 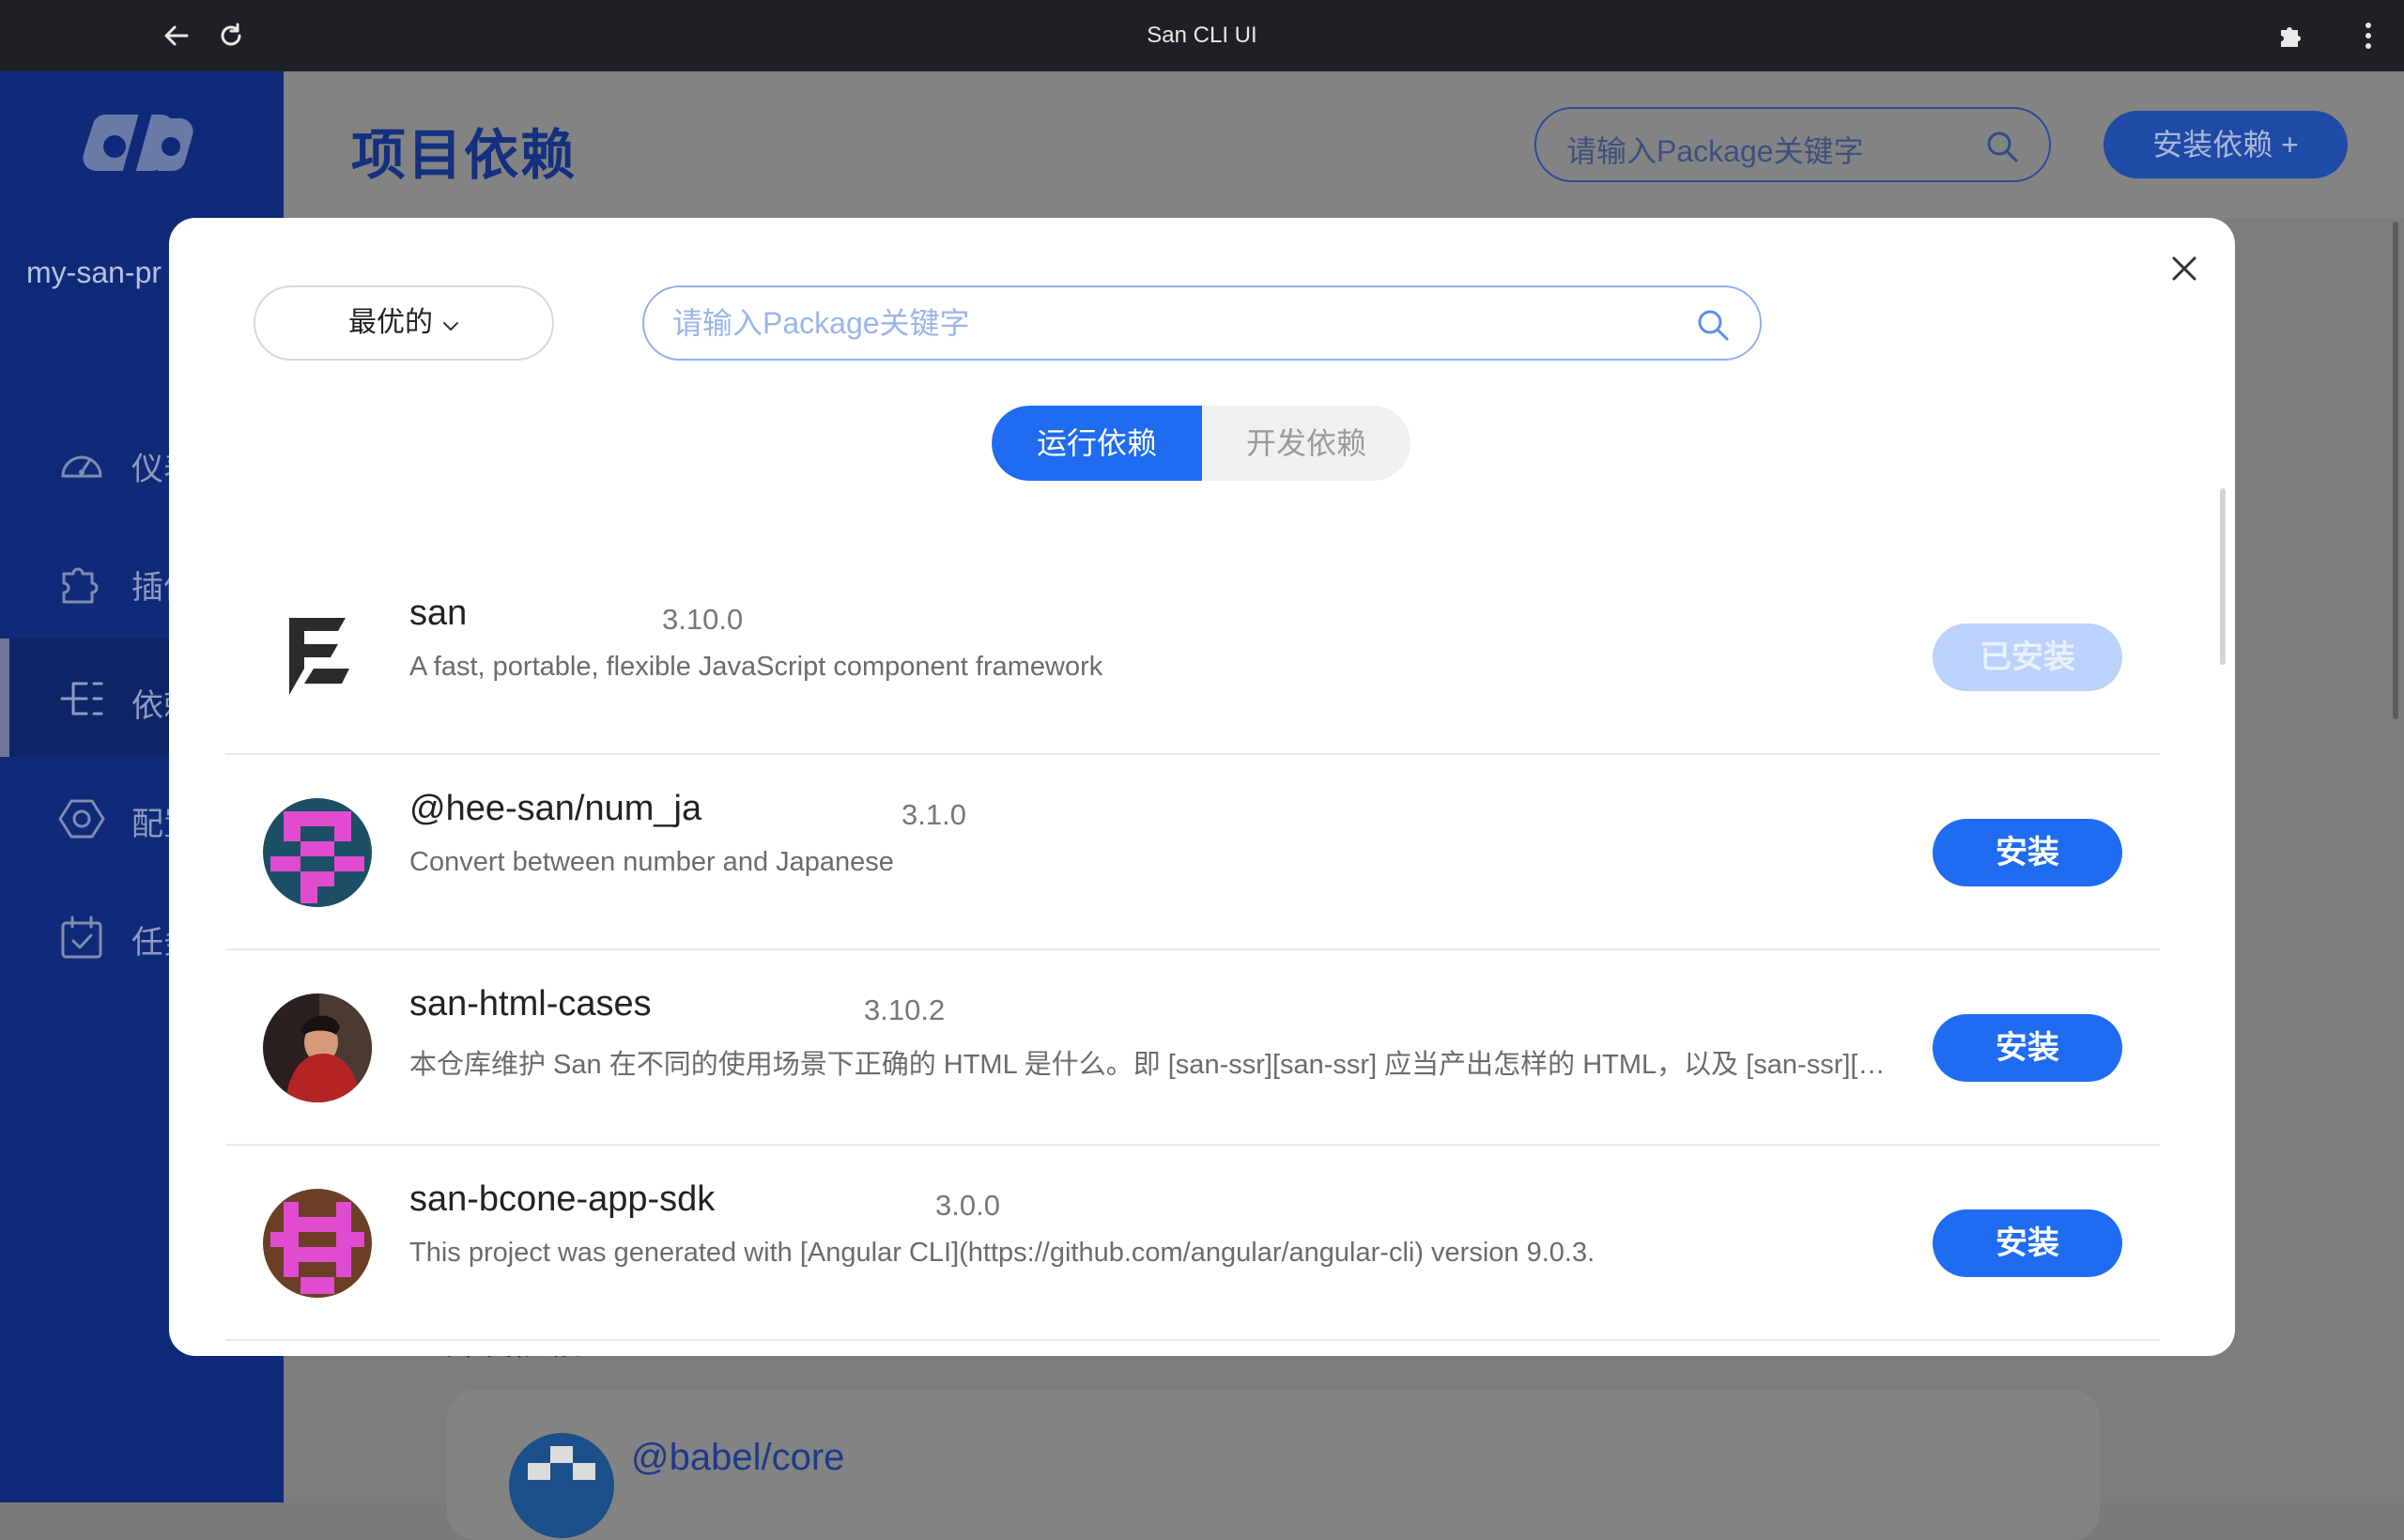 What do you see at coordinates (934, 814) in the screenshot?
I see `package-version: 3.1.0` at bounding box center [934, 814].